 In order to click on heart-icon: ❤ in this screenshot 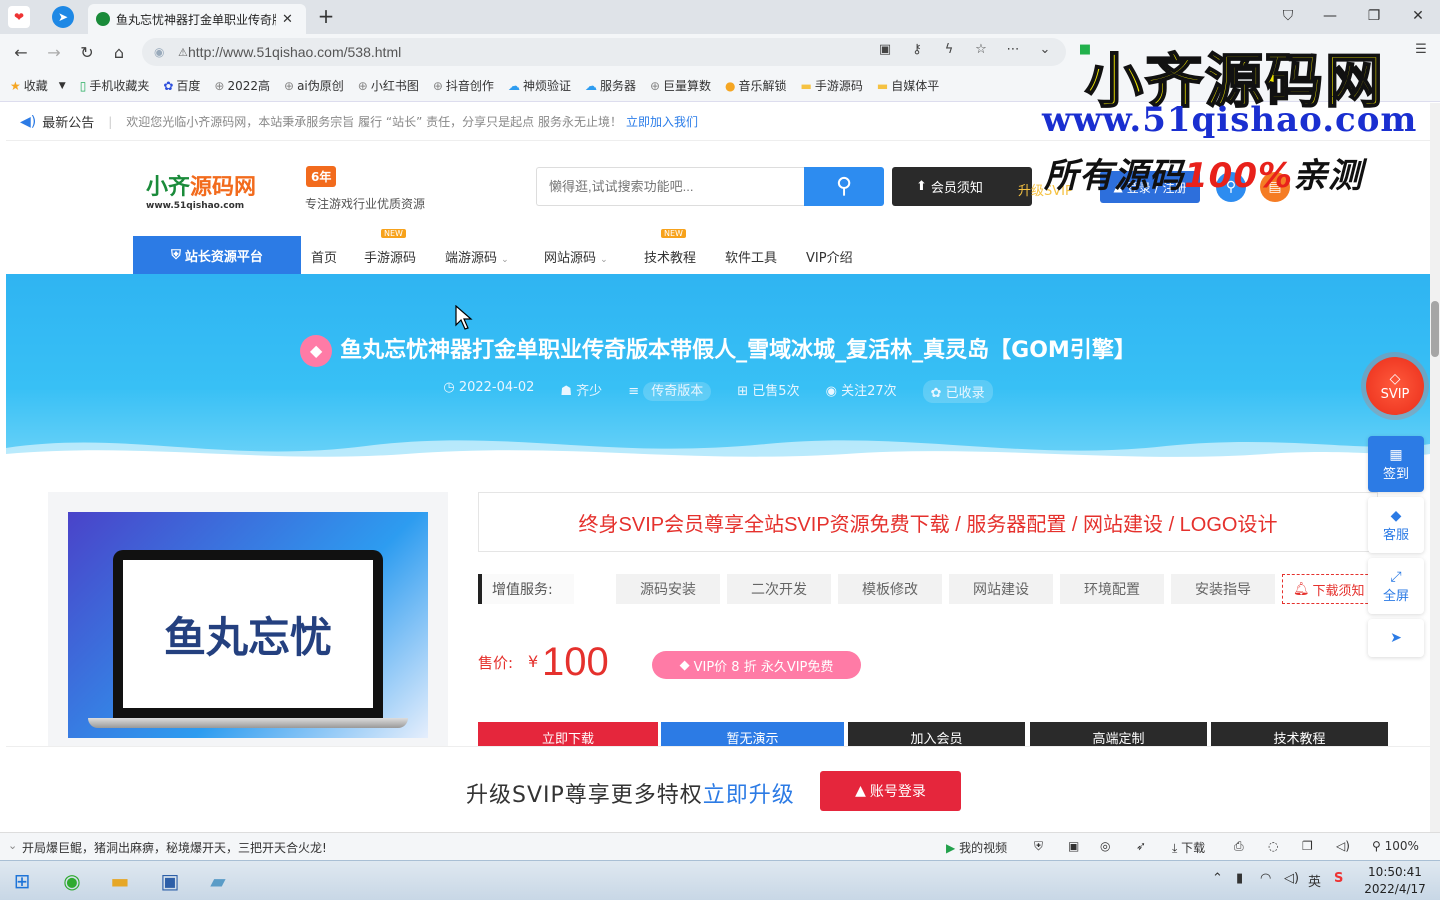, I will do `click(19, 17)`.